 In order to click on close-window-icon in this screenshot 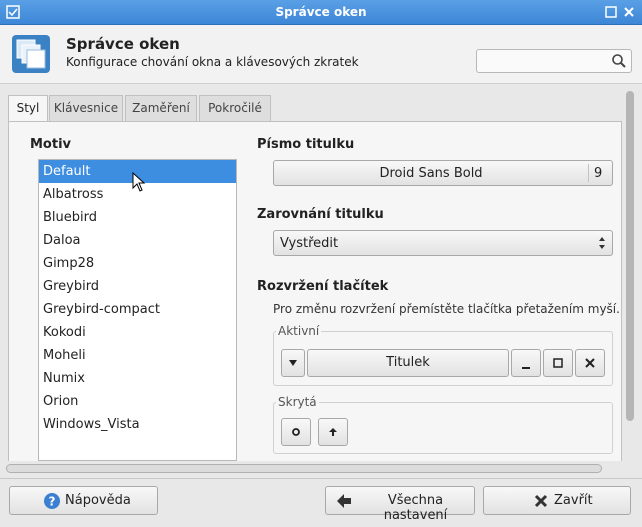, I will do `click(629, 12)`.